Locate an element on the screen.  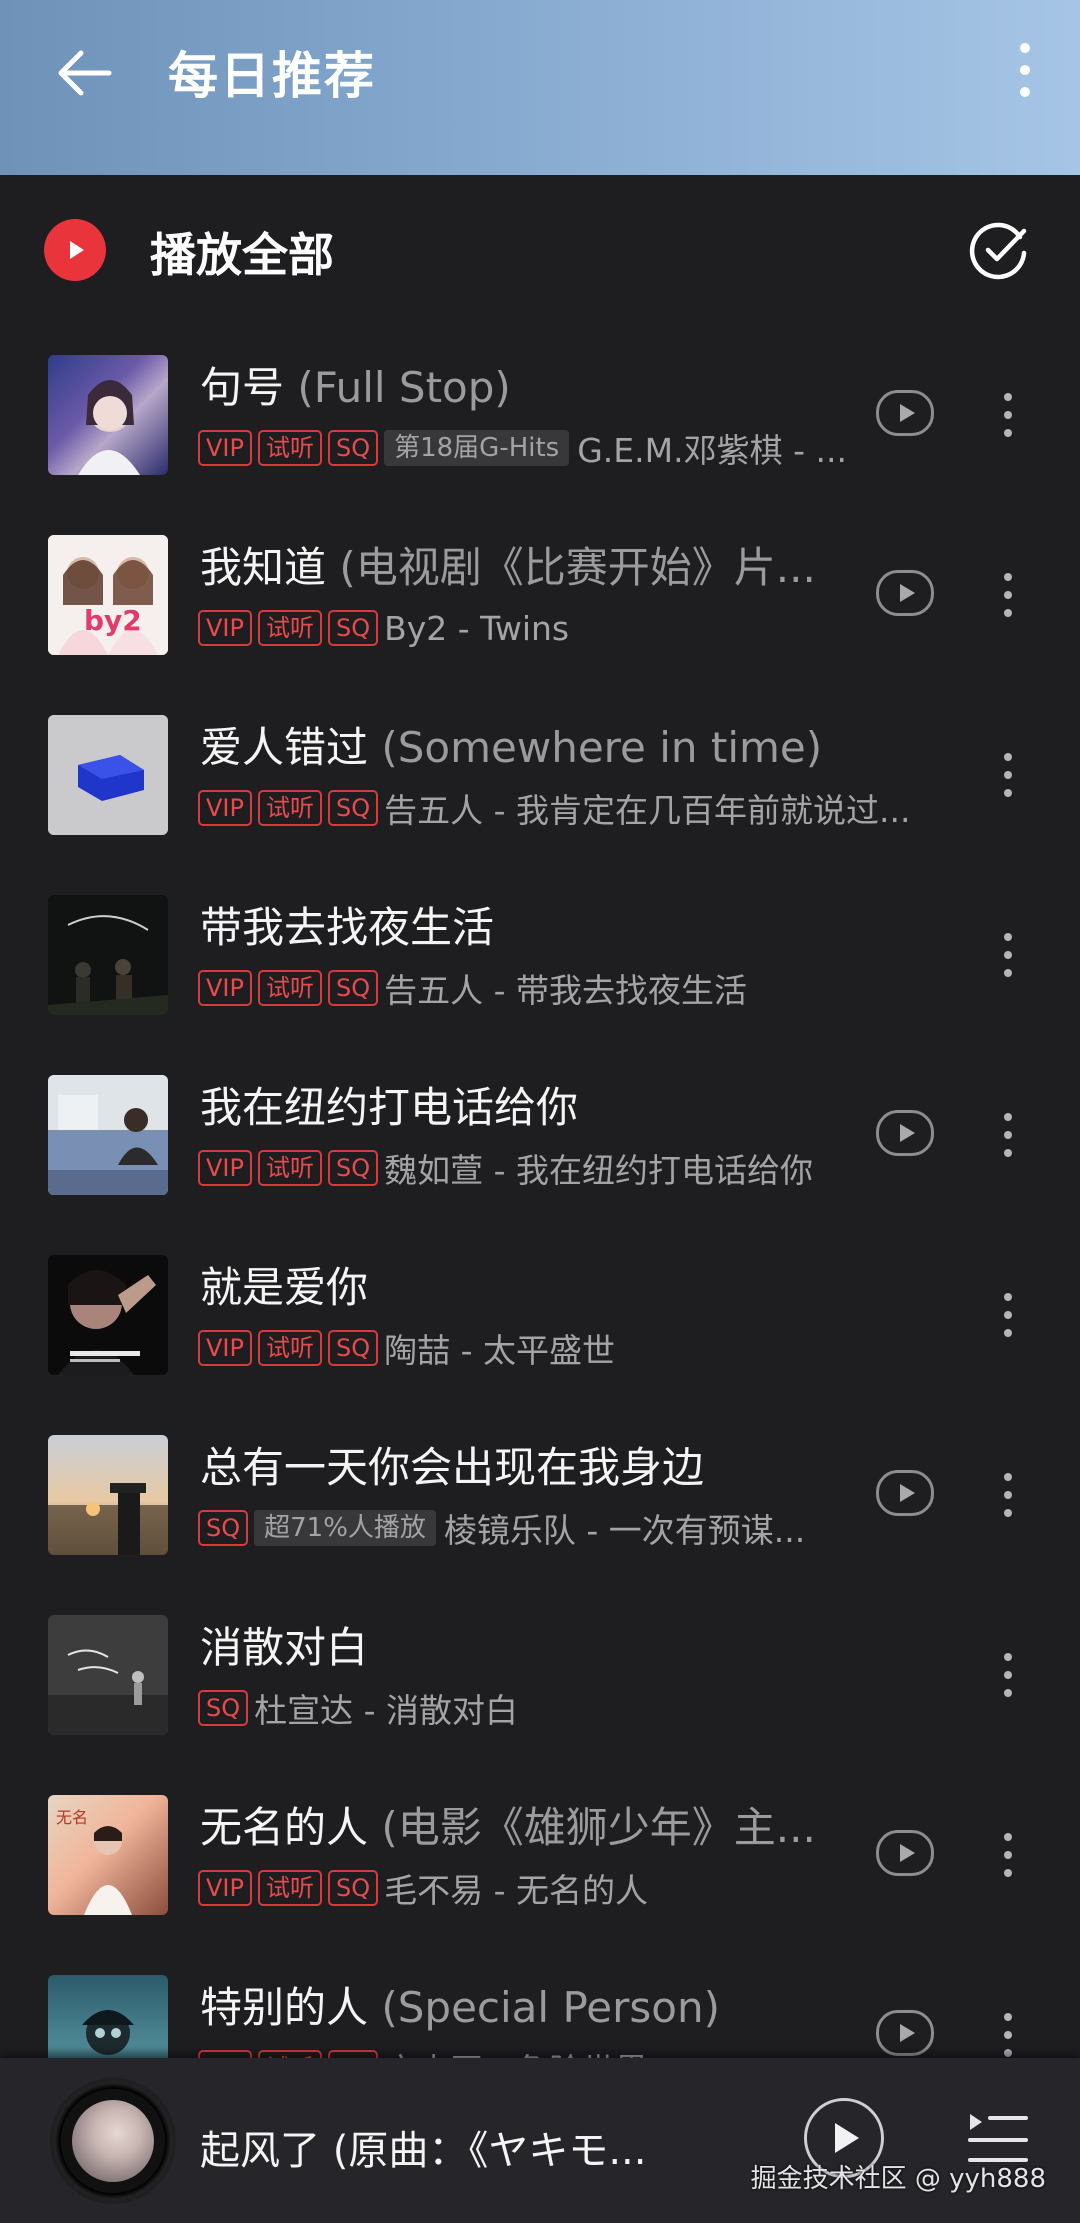
song-title: 带我去找夜生活 is located at coordinates (347, 927).